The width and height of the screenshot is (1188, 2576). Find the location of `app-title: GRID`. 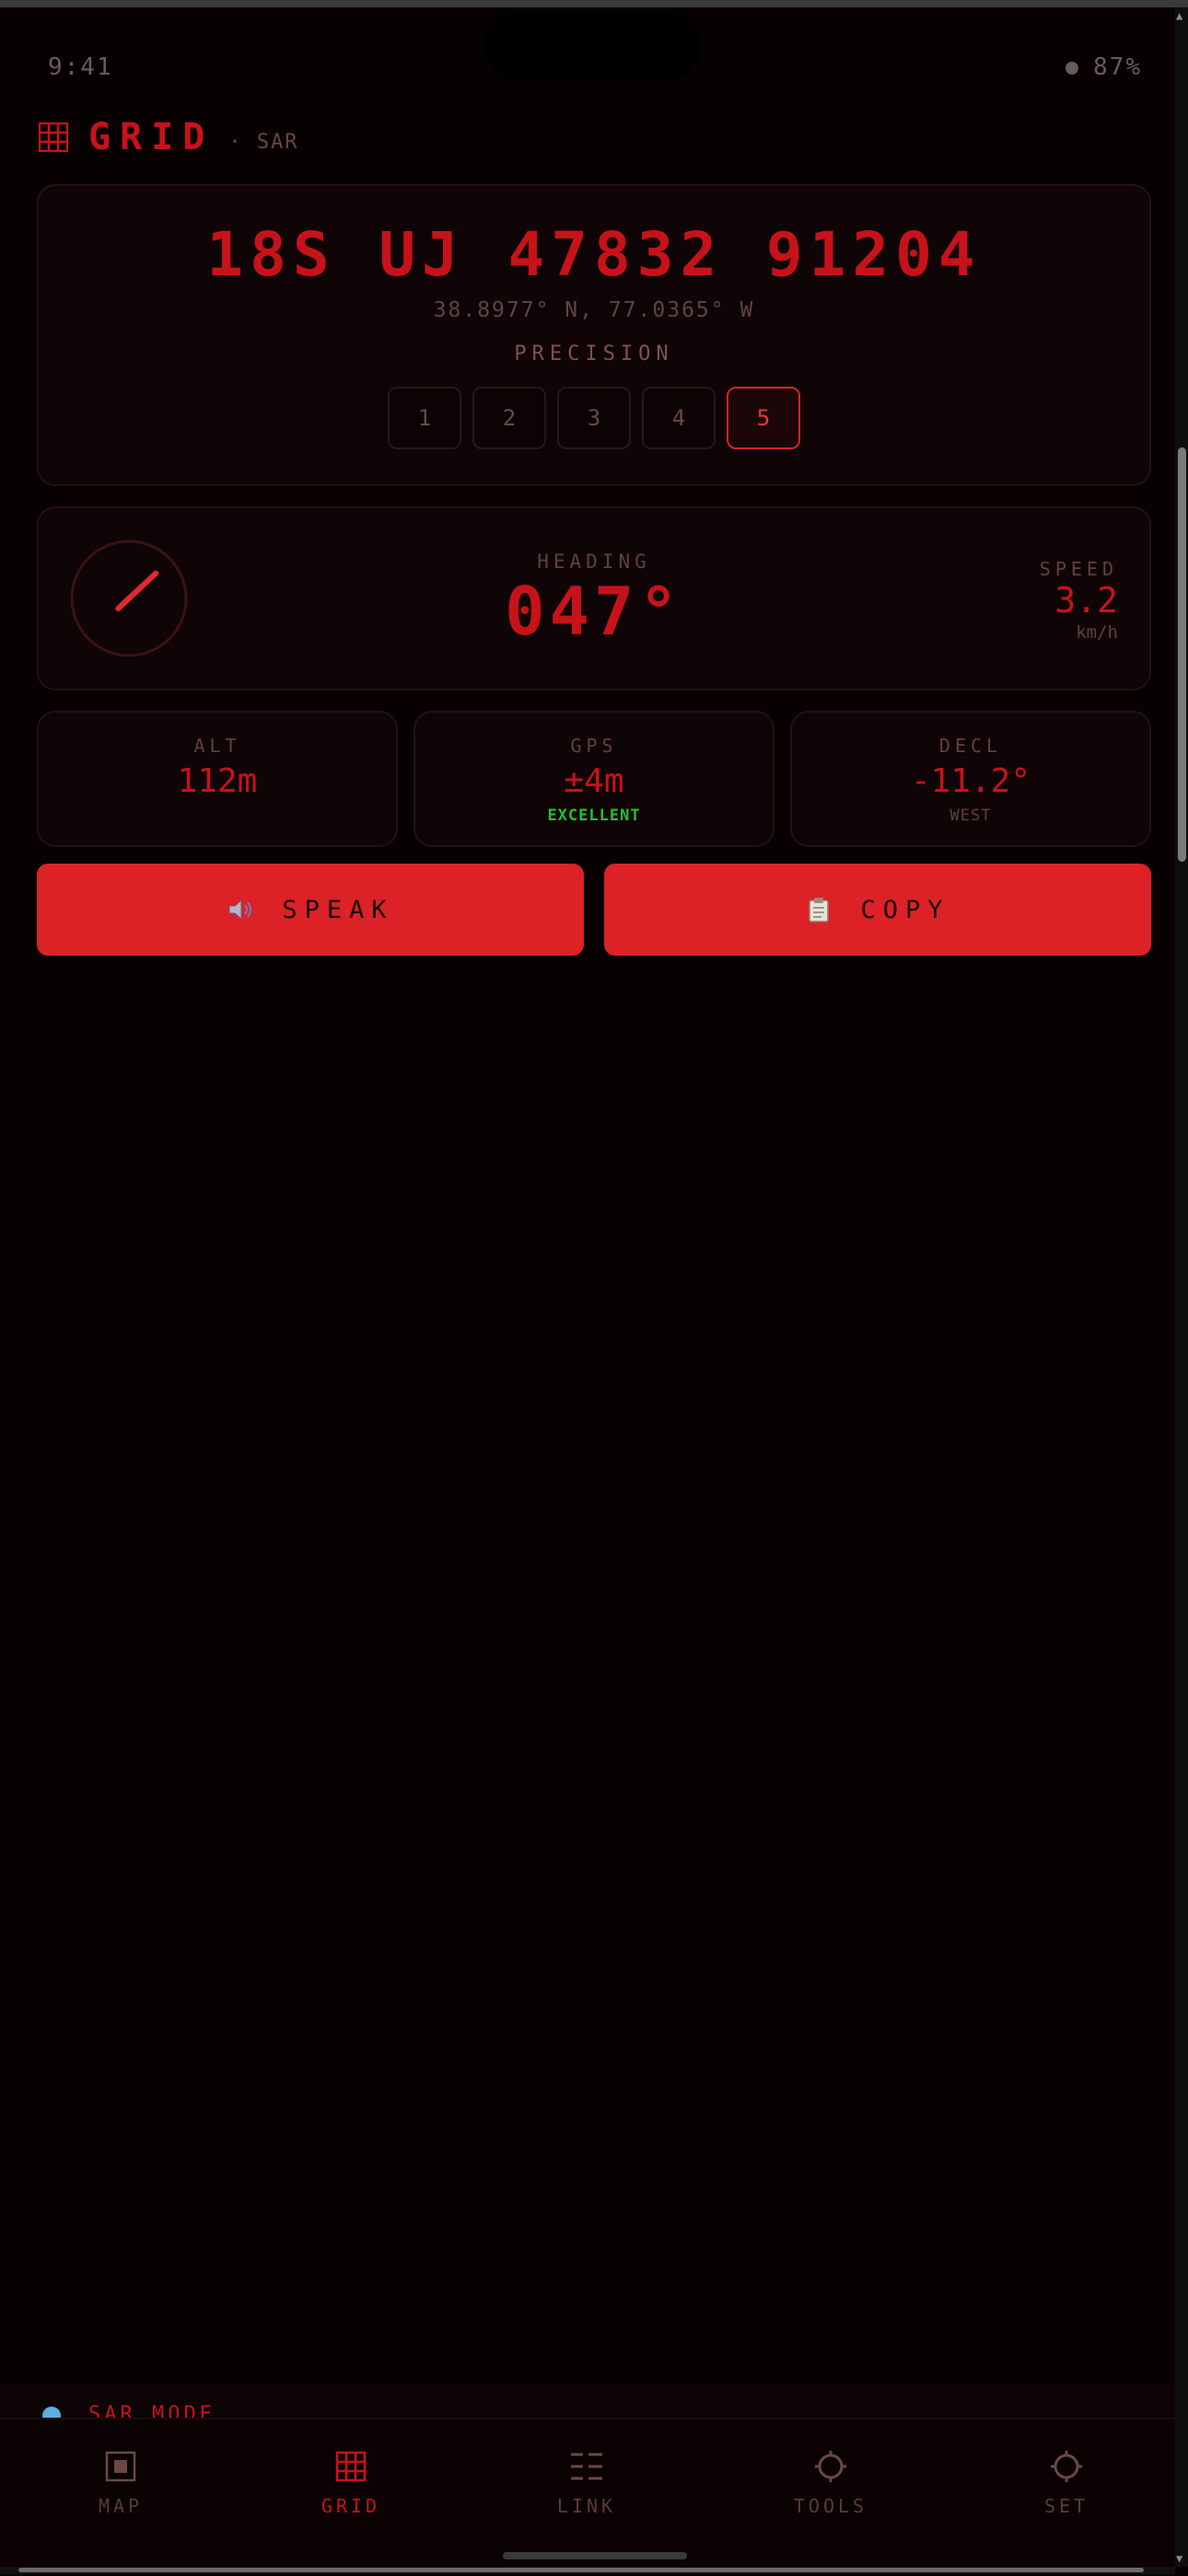

app-title: GRID is located at coordinates (151, 137).